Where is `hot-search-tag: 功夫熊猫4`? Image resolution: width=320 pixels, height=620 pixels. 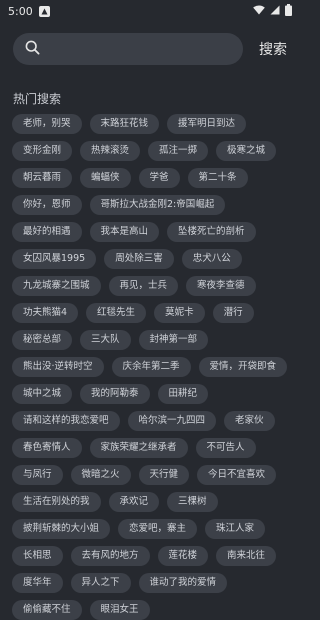
hot-search-tag: 功夫熊猫4 is located at coordinates (45, 313).